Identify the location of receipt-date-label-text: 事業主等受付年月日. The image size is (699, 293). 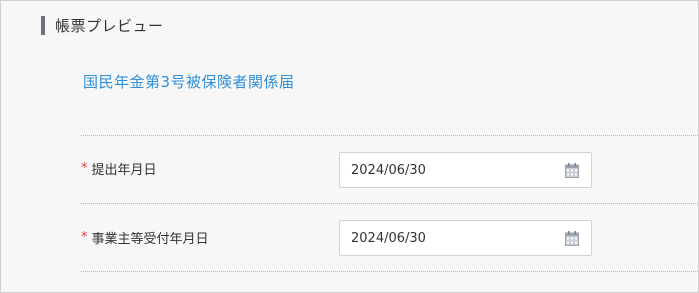
(150, 239).